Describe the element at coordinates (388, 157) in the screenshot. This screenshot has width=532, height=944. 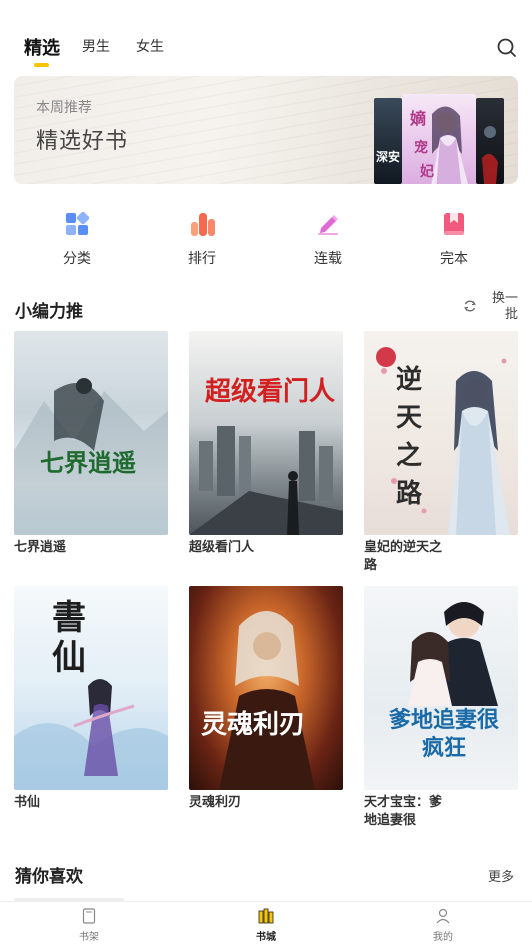
I see `banner-cover-text: 深安` at that location.